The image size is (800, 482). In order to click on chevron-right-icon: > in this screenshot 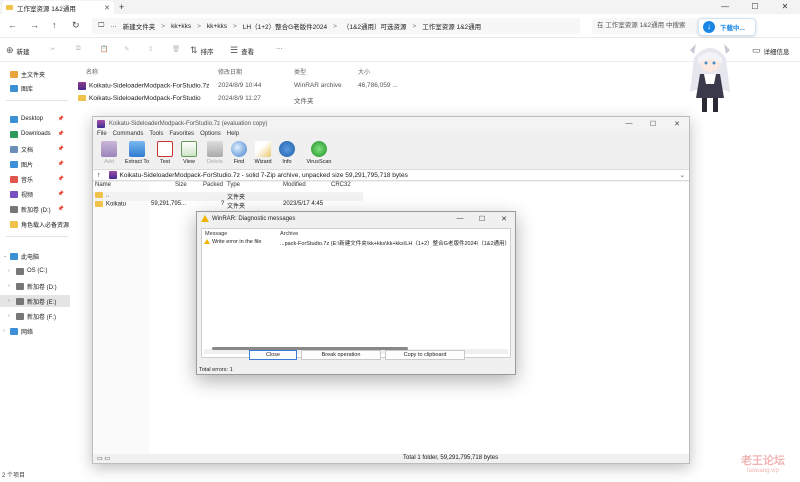, I will do `click(163, 26)`.